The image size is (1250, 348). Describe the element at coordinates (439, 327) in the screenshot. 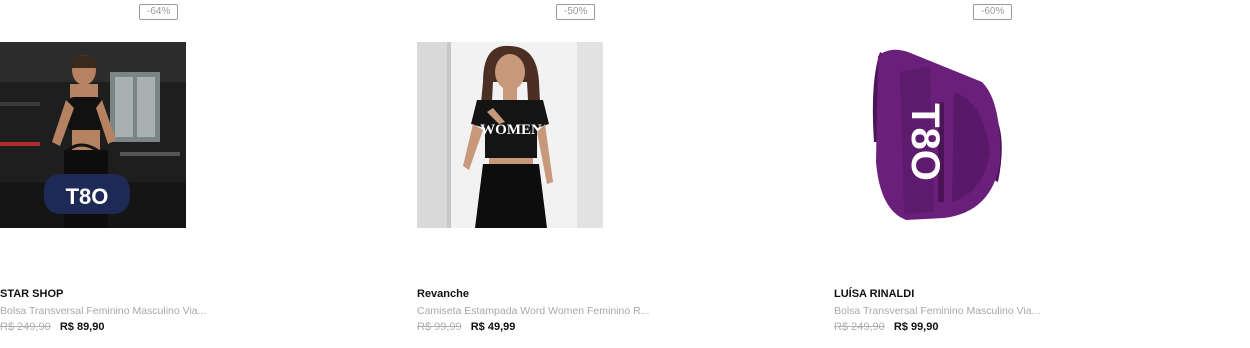

I see `old-price: R$ 99,99` at that location.